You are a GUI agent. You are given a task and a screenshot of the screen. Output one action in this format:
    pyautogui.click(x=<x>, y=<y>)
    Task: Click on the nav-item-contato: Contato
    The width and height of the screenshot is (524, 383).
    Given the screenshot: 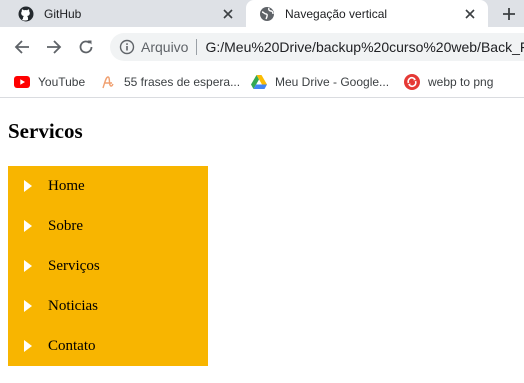 What is the action you would take?
    pyautogui.click(x=108, y=346)
    